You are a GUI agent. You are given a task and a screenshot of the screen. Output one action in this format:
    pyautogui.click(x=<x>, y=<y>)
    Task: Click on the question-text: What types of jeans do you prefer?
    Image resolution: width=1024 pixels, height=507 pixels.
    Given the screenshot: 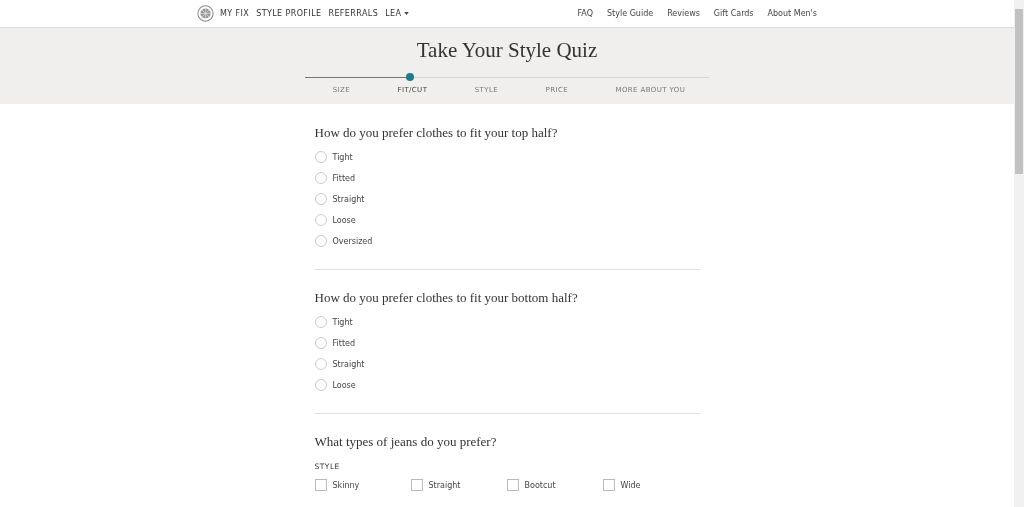 What is the action you would take?
    pyautogui.click(x=406, y=442)
    